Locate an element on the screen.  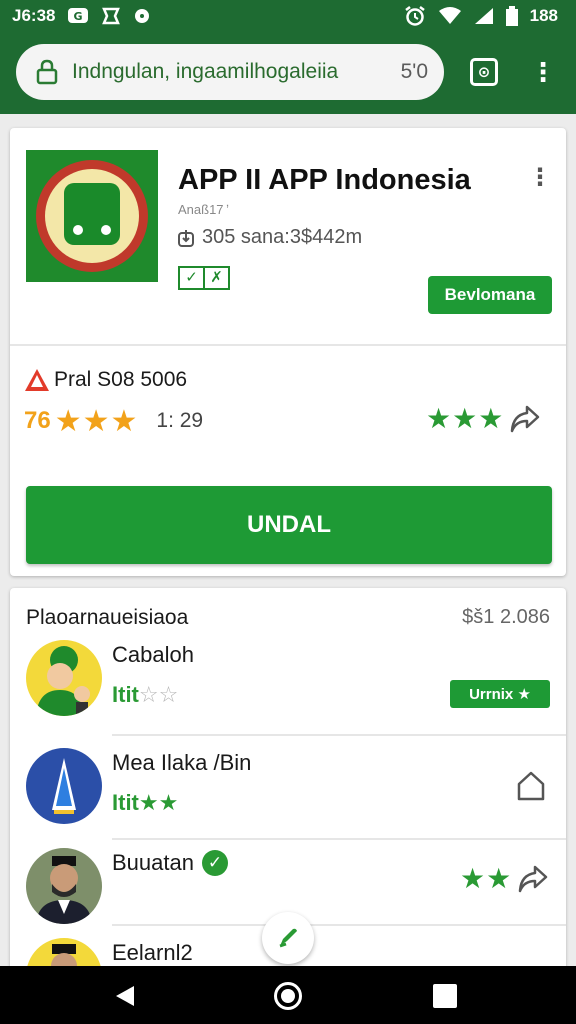
home-icon is located at coordinates (288, 996).